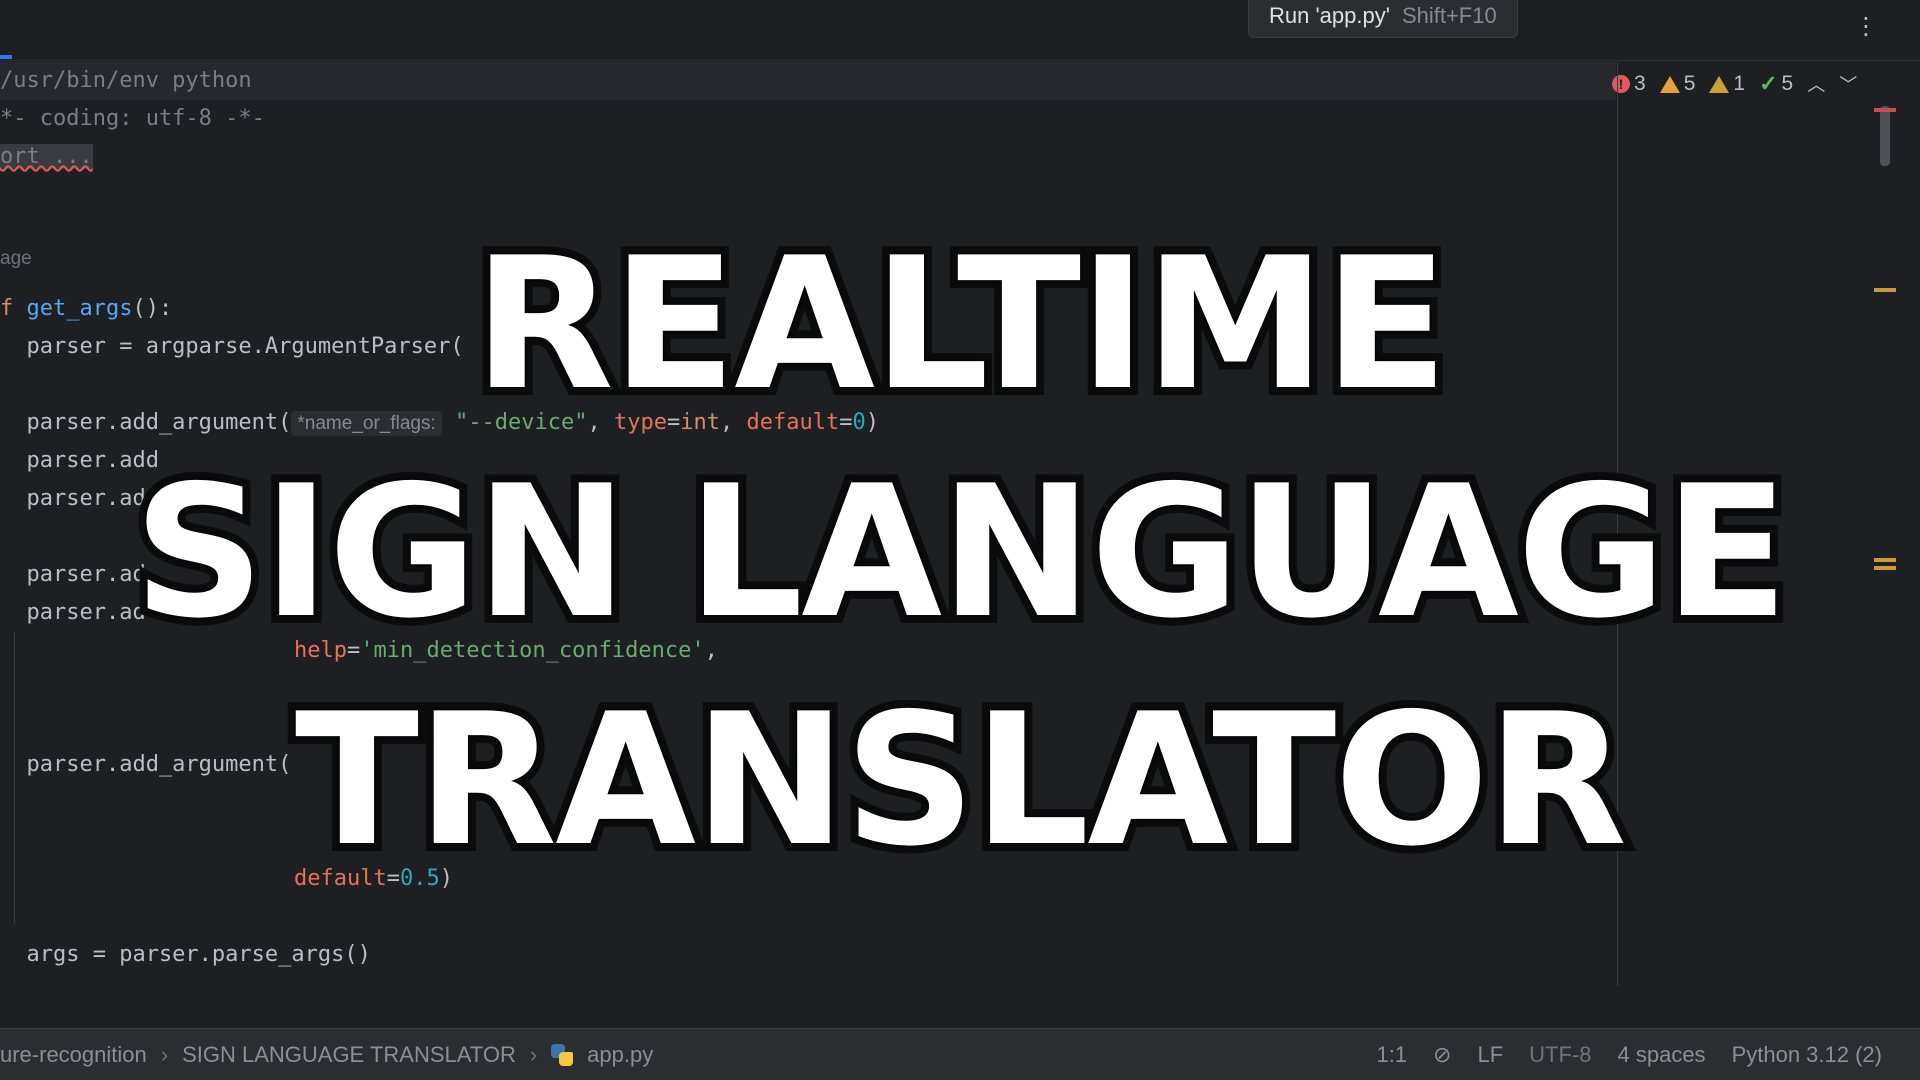  Describe the element at coordinates (1885, 110) in the screenshot. I see `error-marker` at that location.